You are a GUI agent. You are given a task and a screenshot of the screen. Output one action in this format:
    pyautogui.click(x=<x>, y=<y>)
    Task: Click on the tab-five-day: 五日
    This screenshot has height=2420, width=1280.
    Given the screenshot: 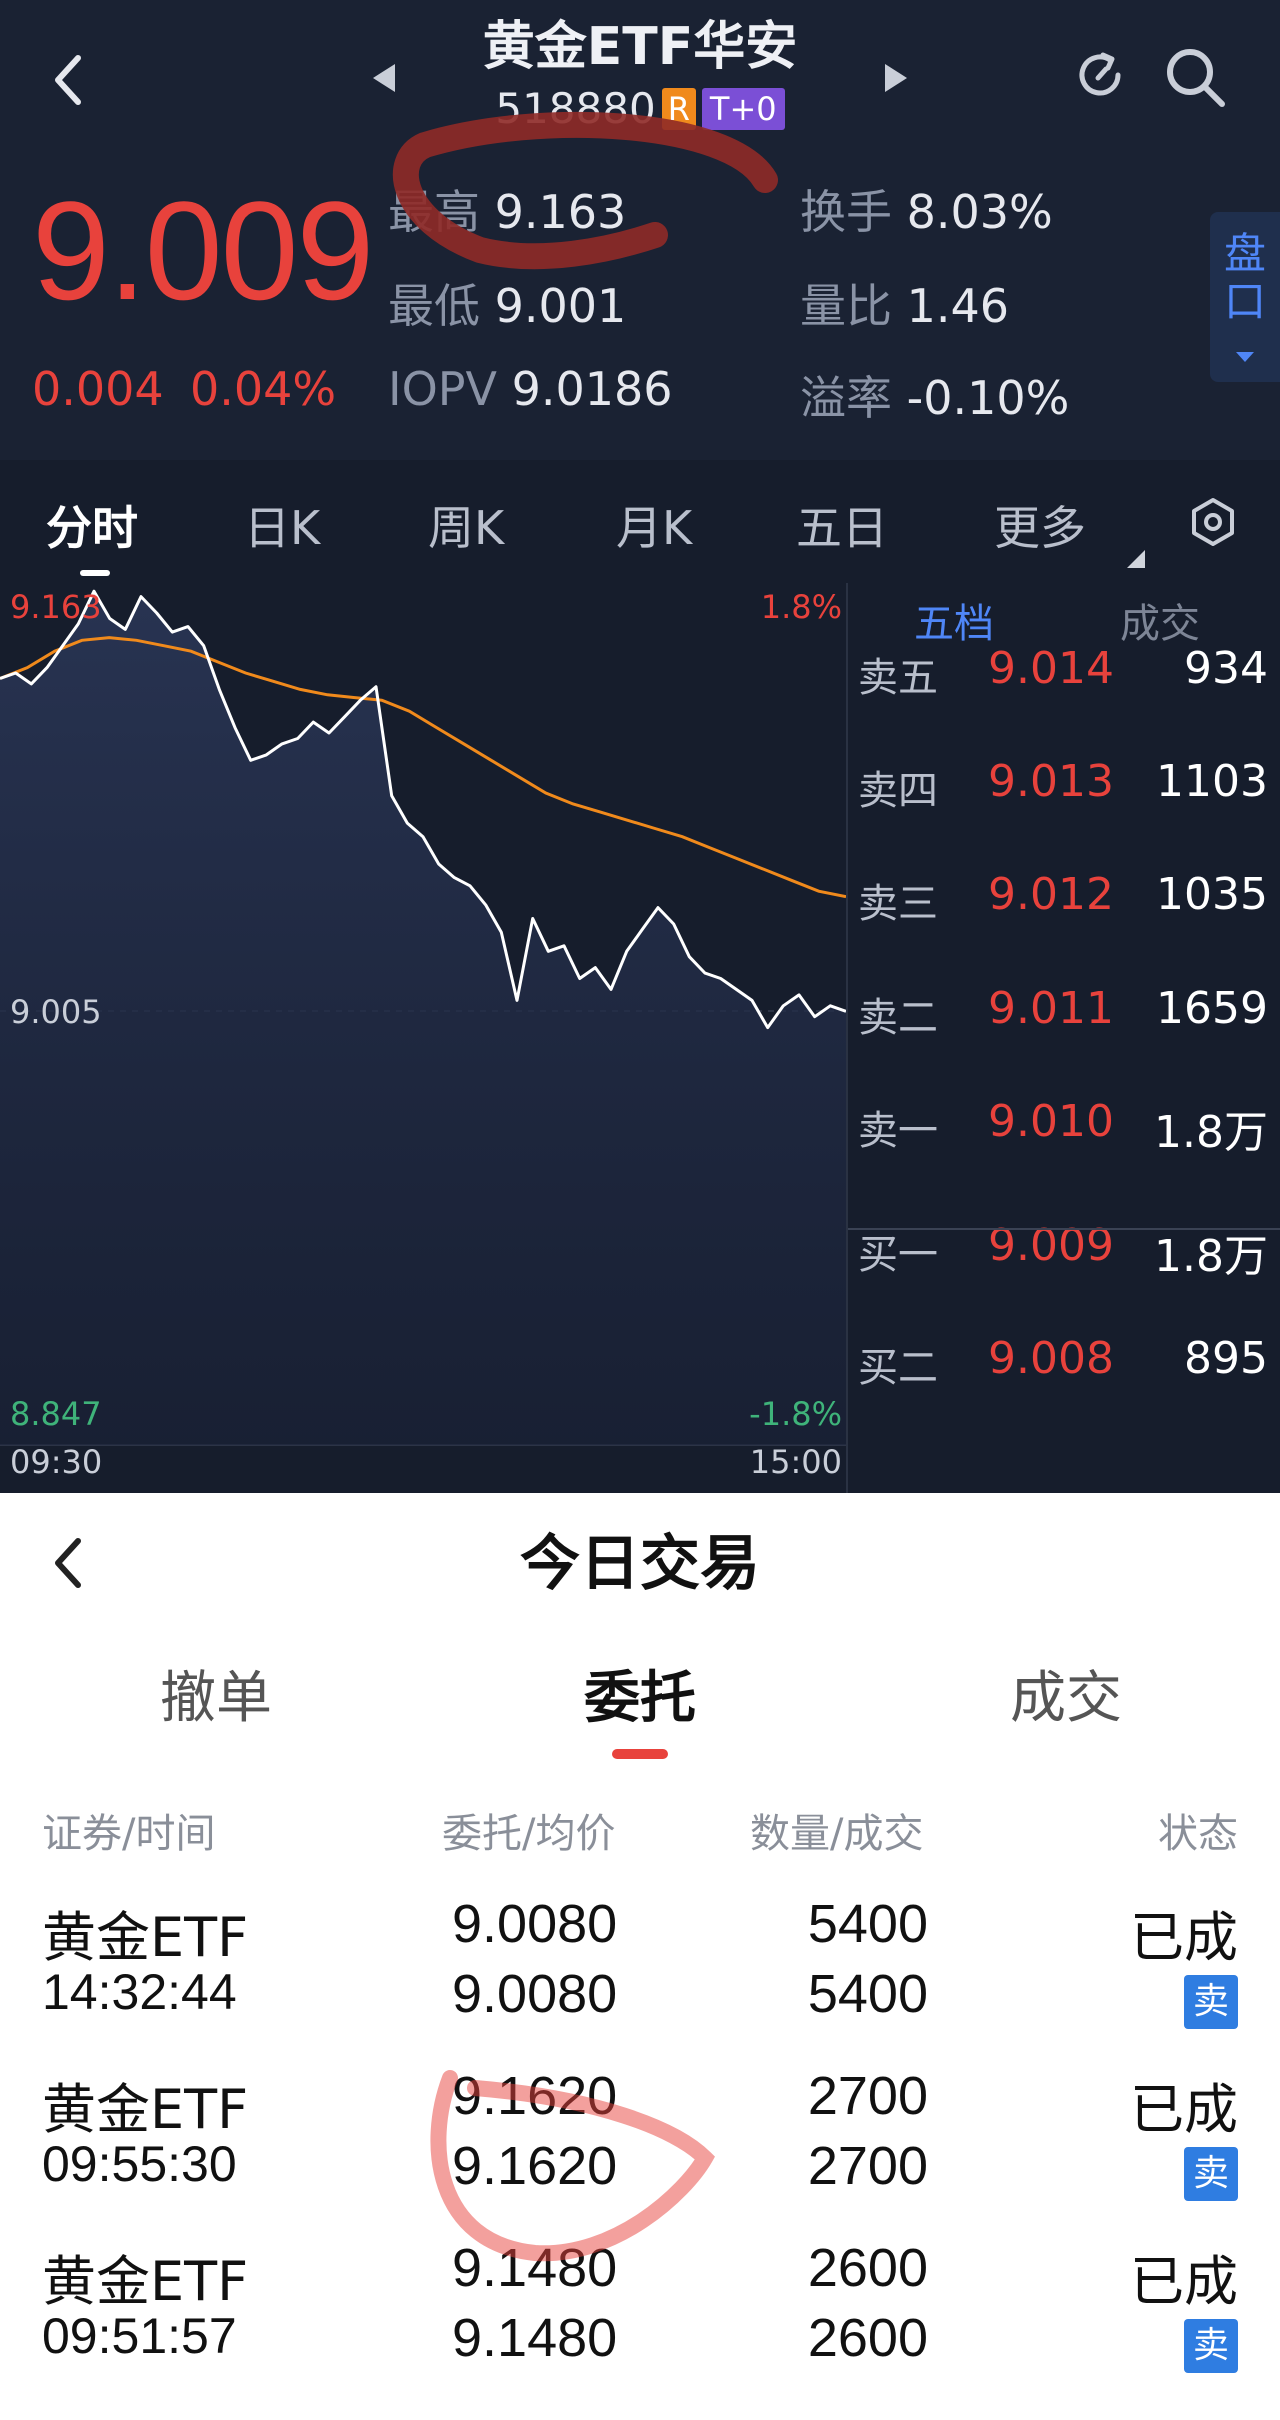 What is the action you would take?
    pyautogui.click(x=842, y=525)
    